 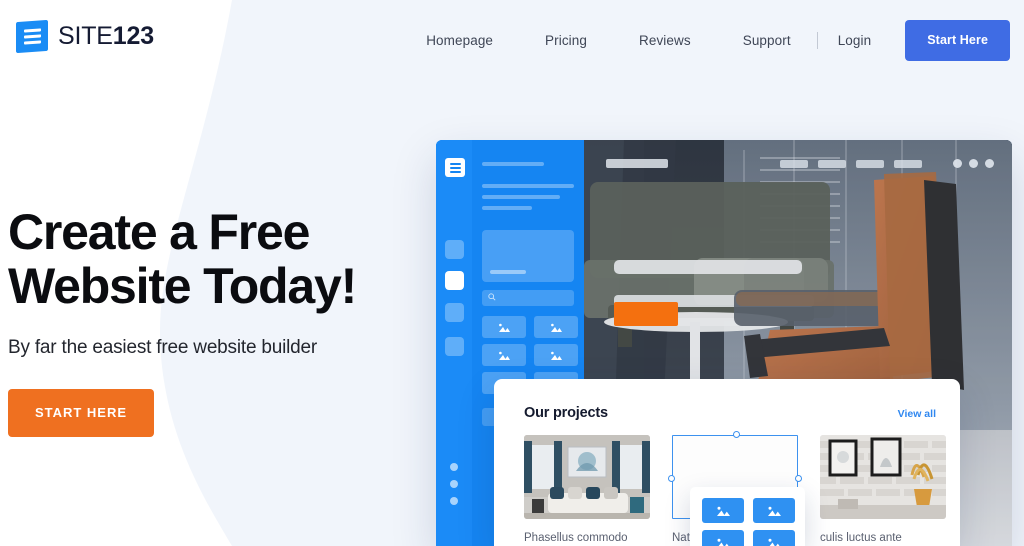 What do you see at coordinates (576, 538) in the screenshot?
I see `list-item-caption: Phasellus commodo` at bounding box center [576, 538].